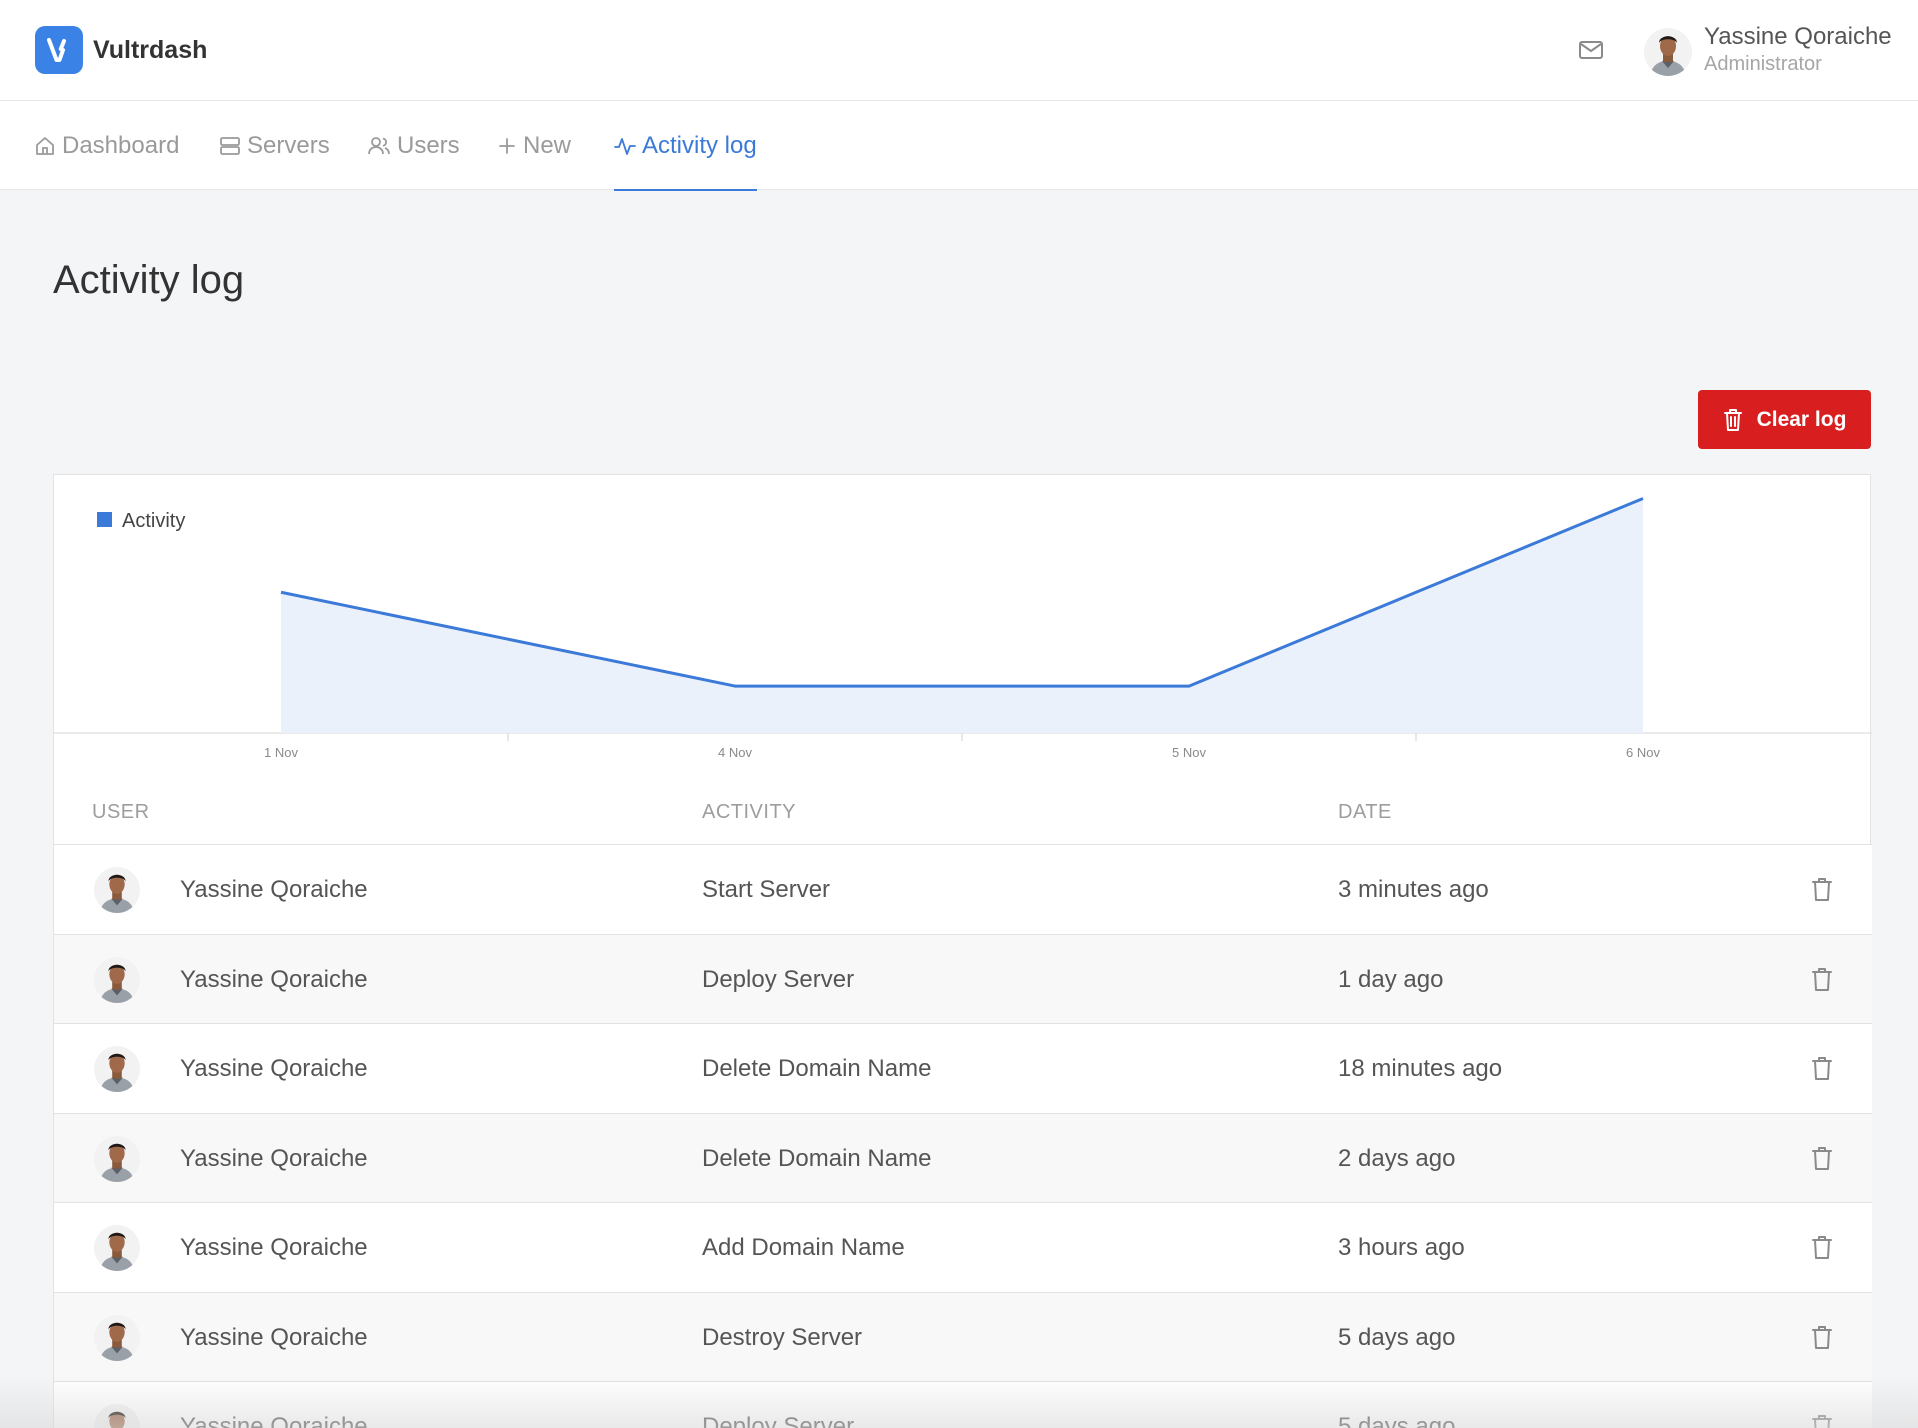  I want to click on x-tick-label: 5 Nov, so click(1189, 752).